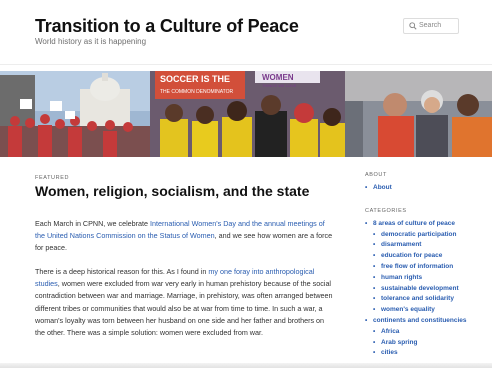 This screenshot has height=368, width=492. I want to click on category-item: education for peace, so click(429, 256).